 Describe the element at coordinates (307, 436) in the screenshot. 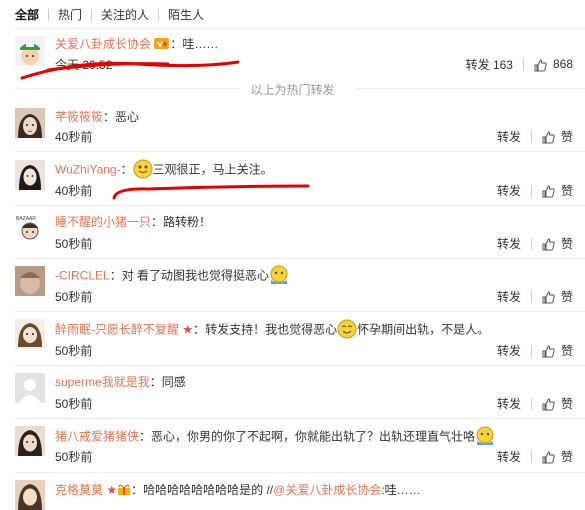

I see `comment-text: ：恶心，你男的你了不起啊，你就能出轨了？出轨还理直气壮咯` at that location.